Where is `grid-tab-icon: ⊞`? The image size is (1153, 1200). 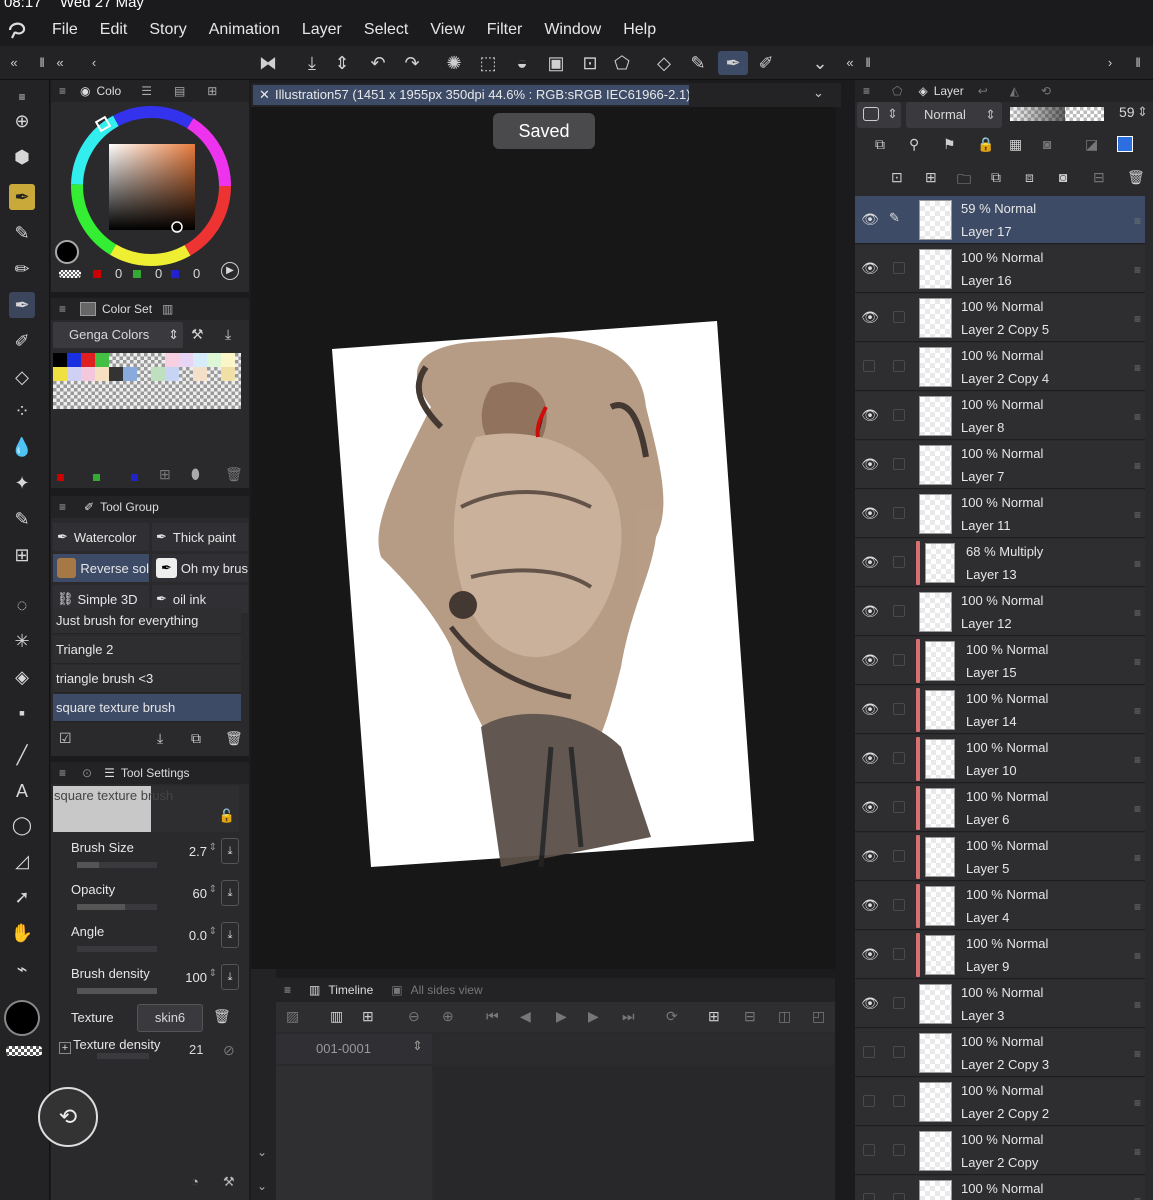
grid-tab-icon: ⊞ is located at coordinates (212, 91).